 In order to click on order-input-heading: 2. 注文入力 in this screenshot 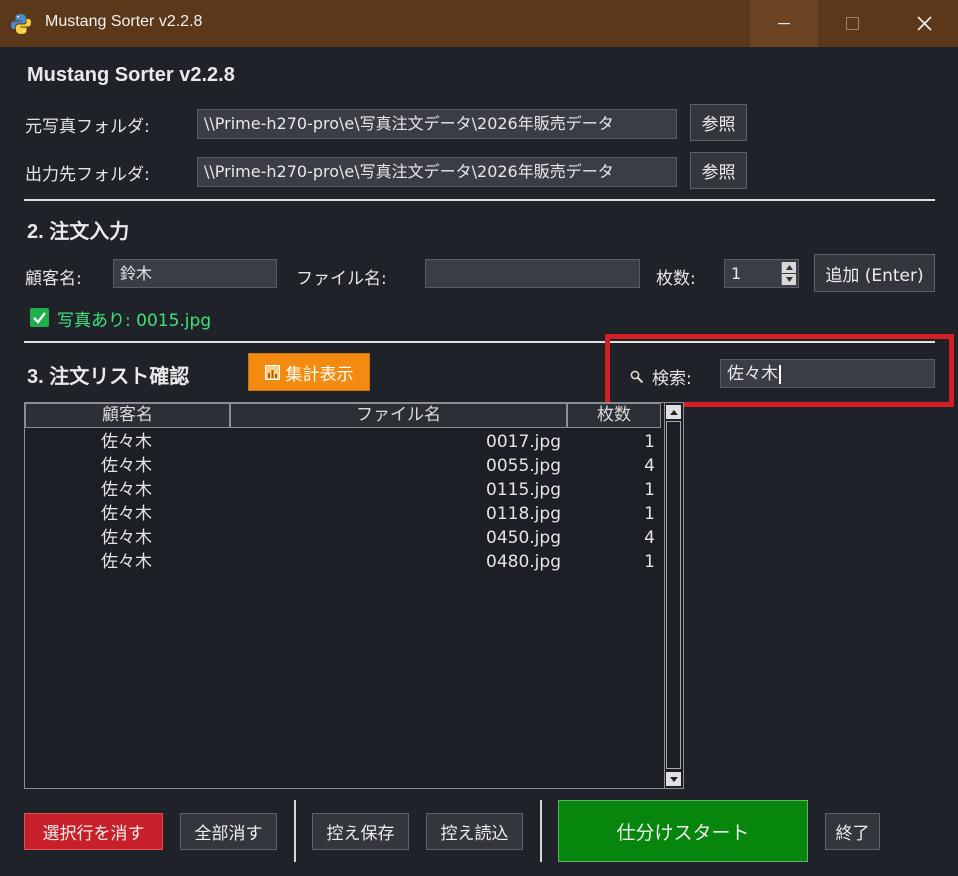, I will do `click(78, 232)`.